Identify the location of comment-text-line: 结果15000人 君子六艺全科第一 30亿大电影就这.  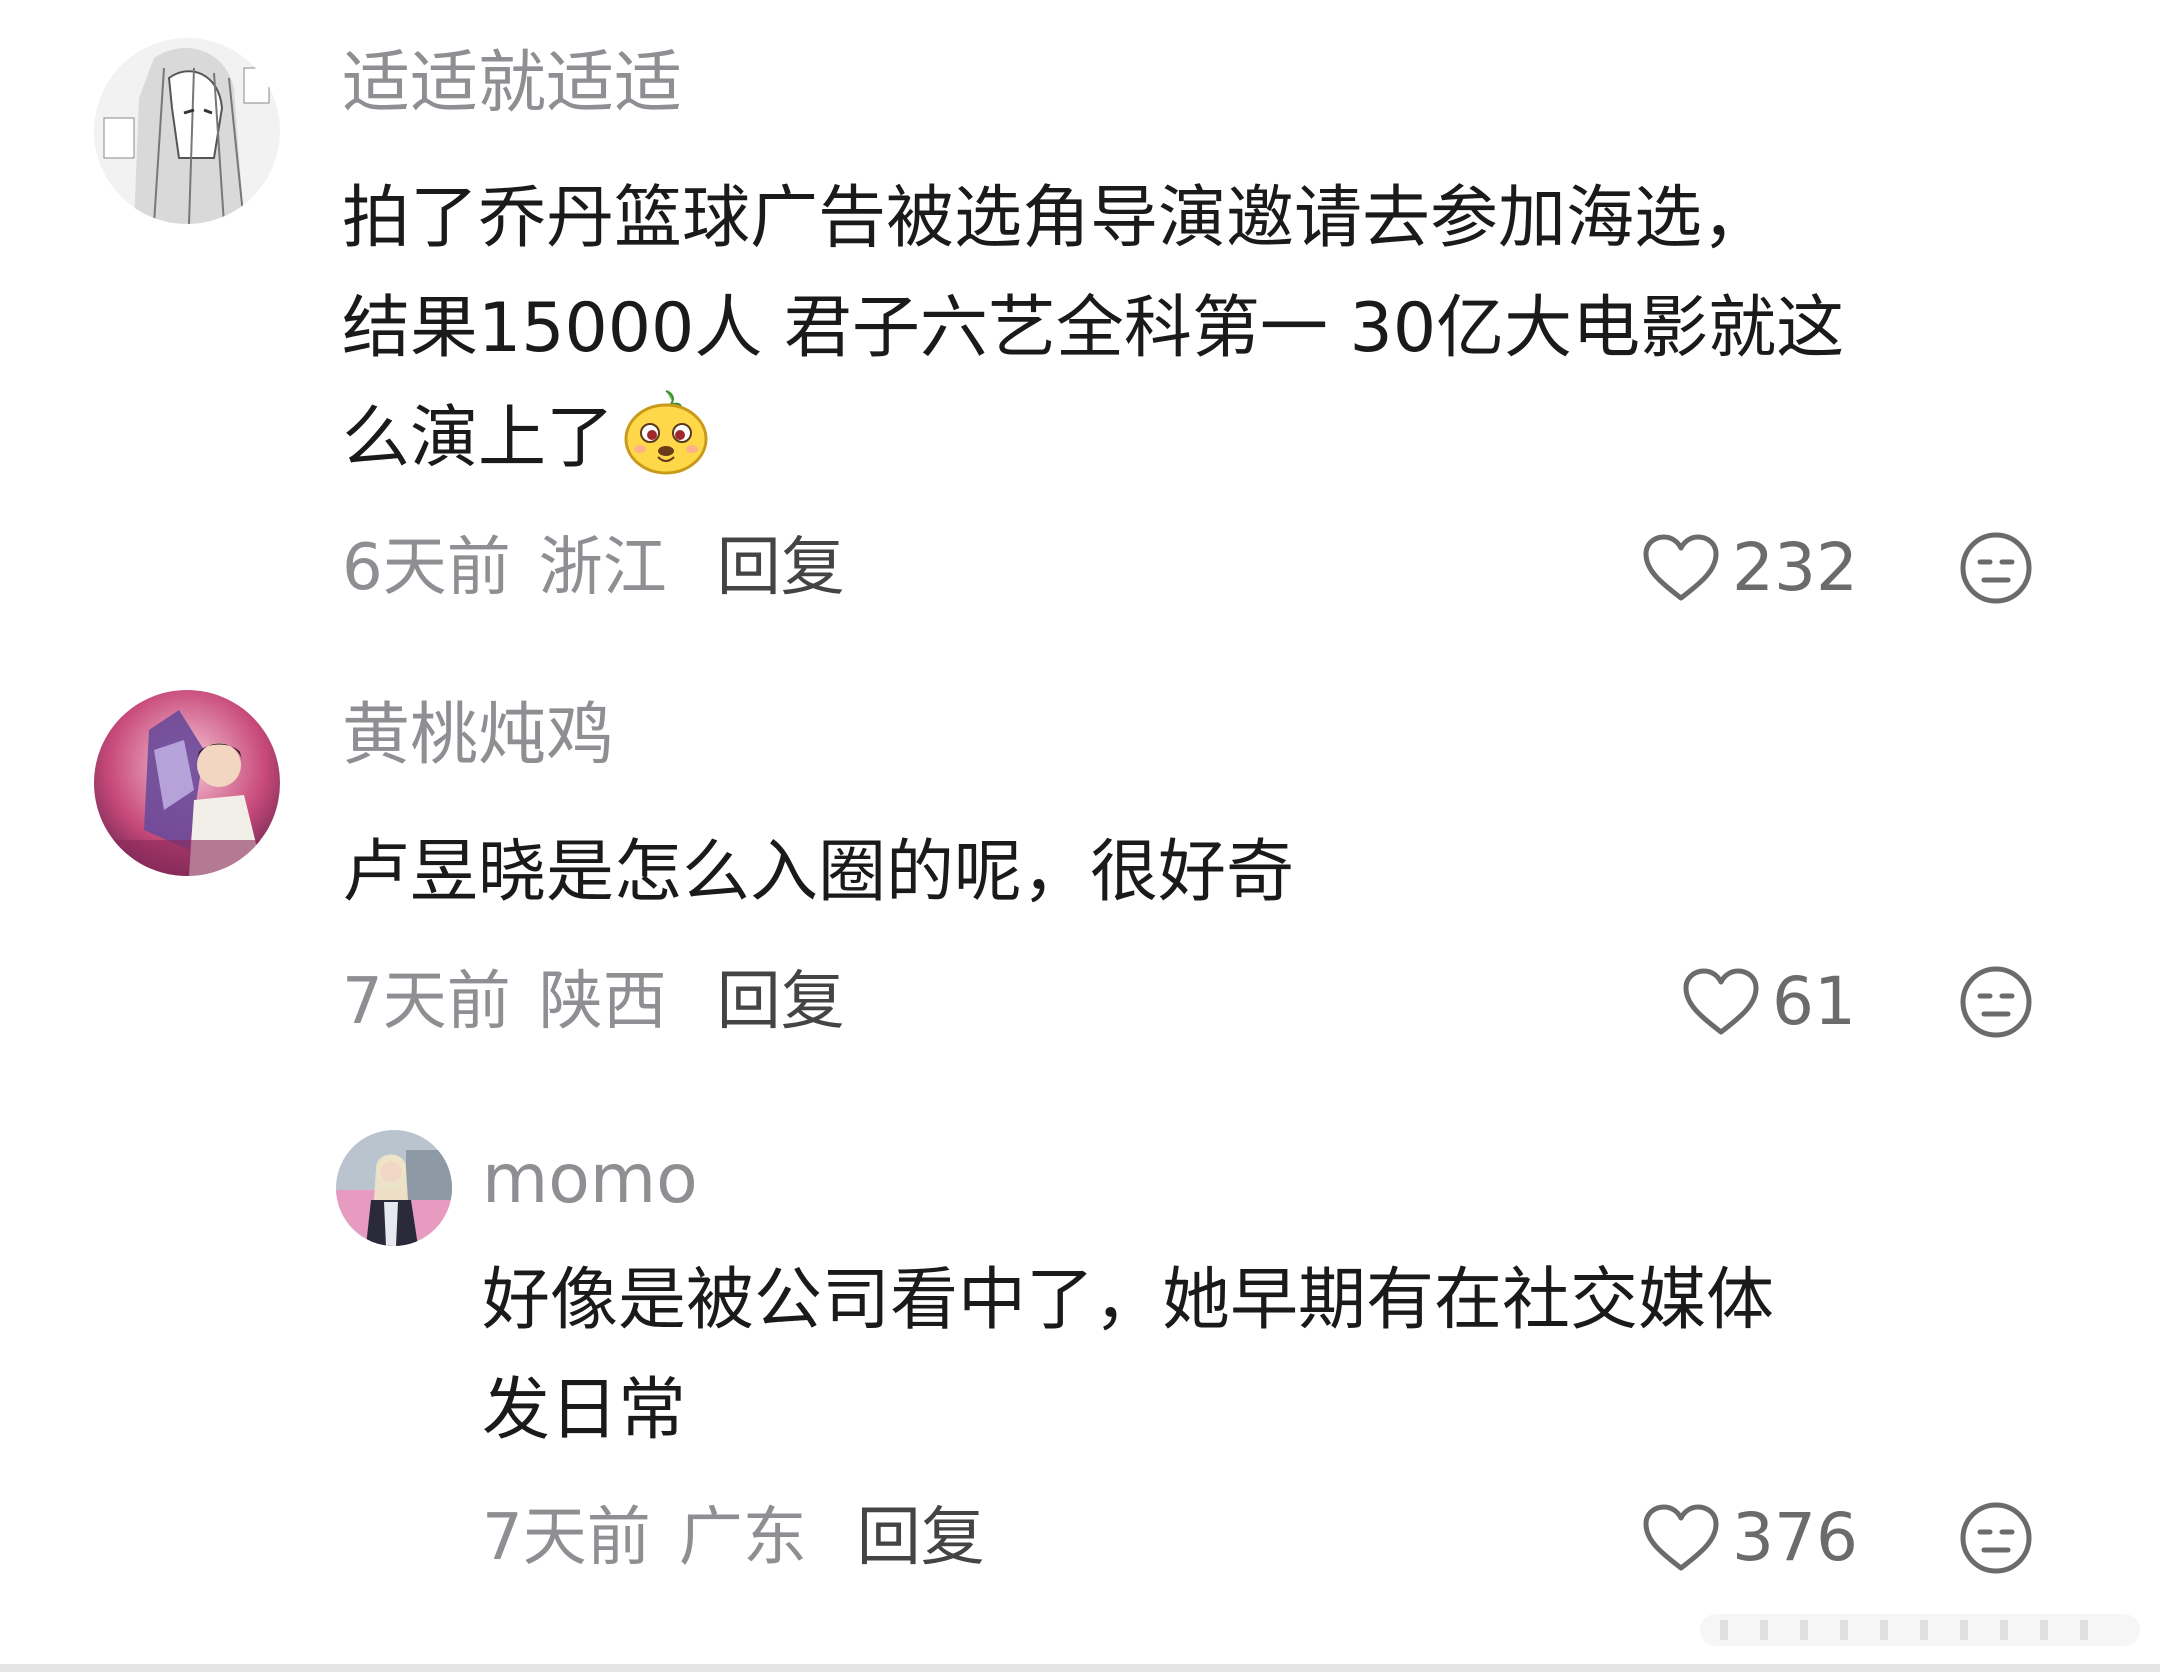
(1093, 328).